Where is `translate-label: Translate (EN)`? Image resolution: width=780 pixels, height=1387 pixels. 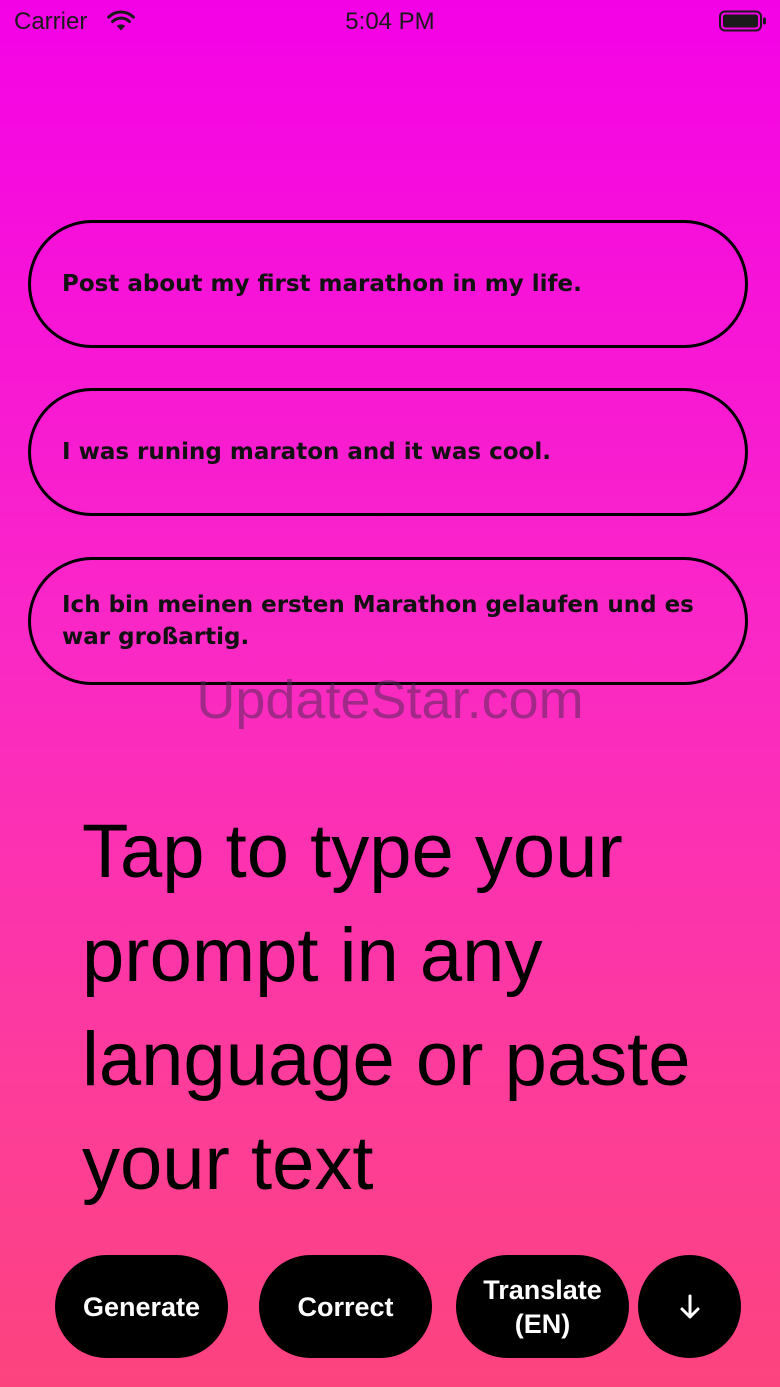
translate-label: Translate (EN) is located at coordinates (542, 1307).